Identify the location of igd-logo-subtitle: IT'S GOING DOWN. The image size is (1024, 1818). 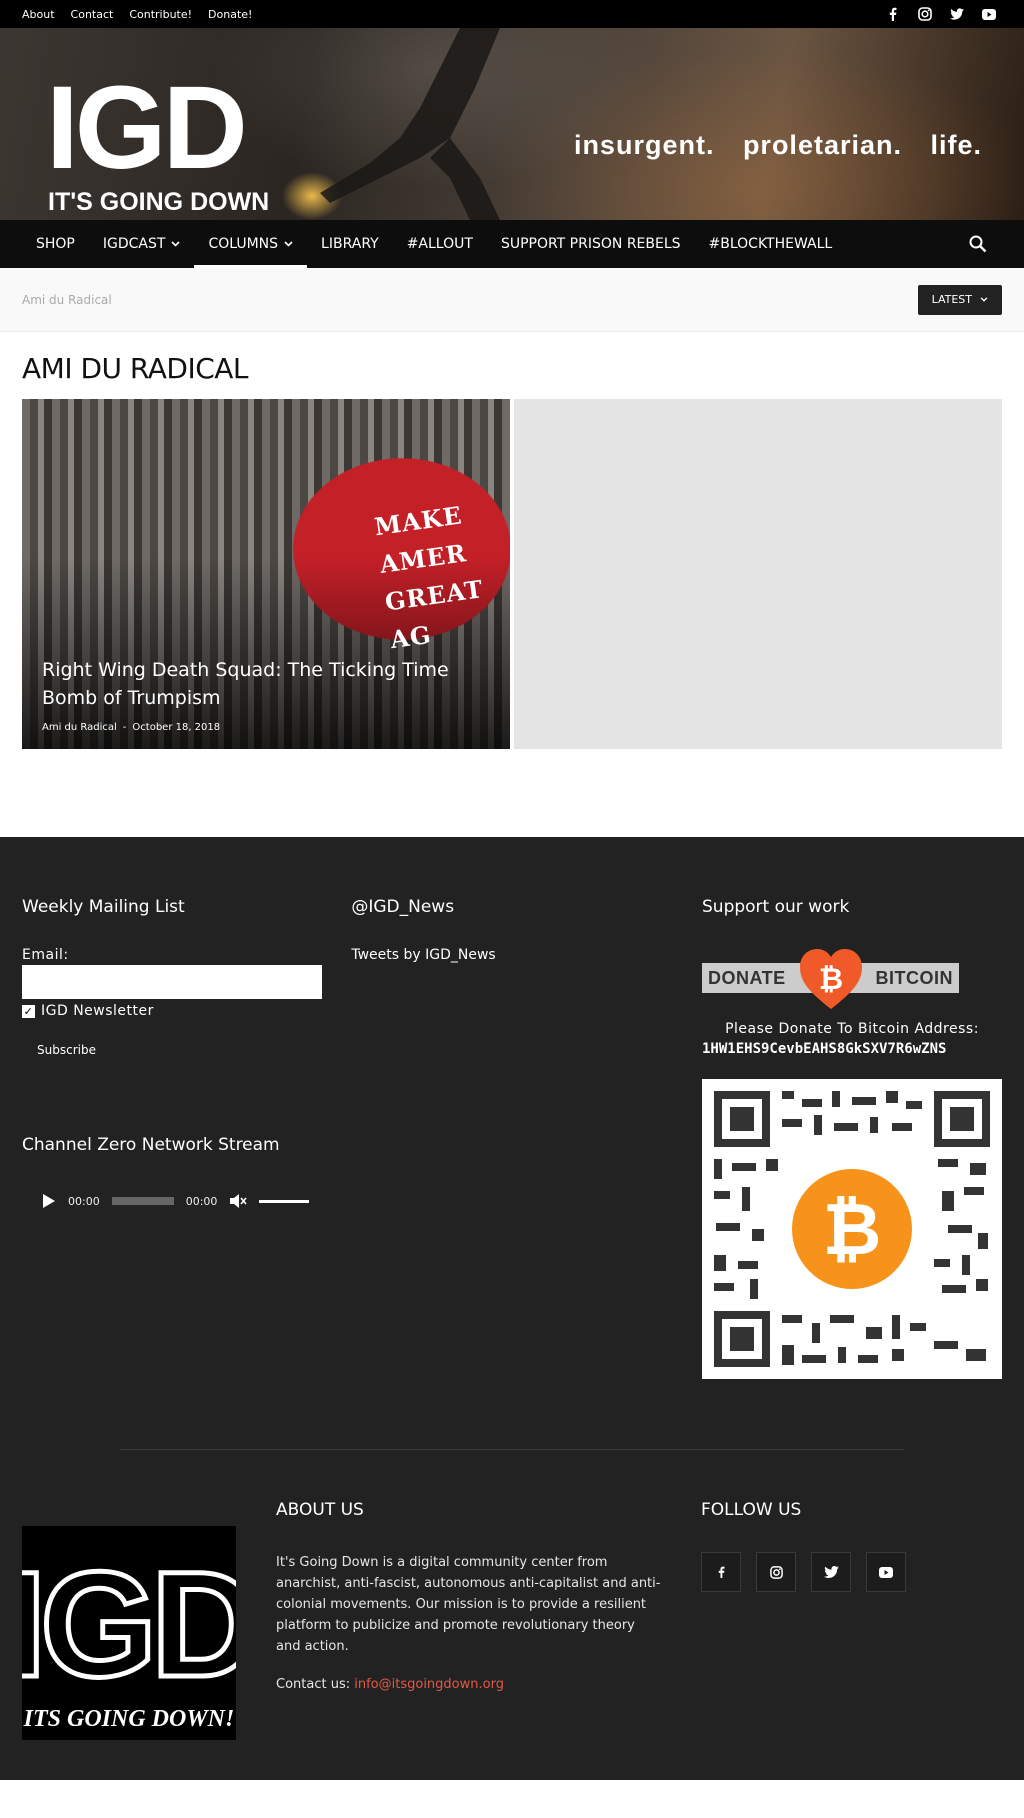
(159, 202).